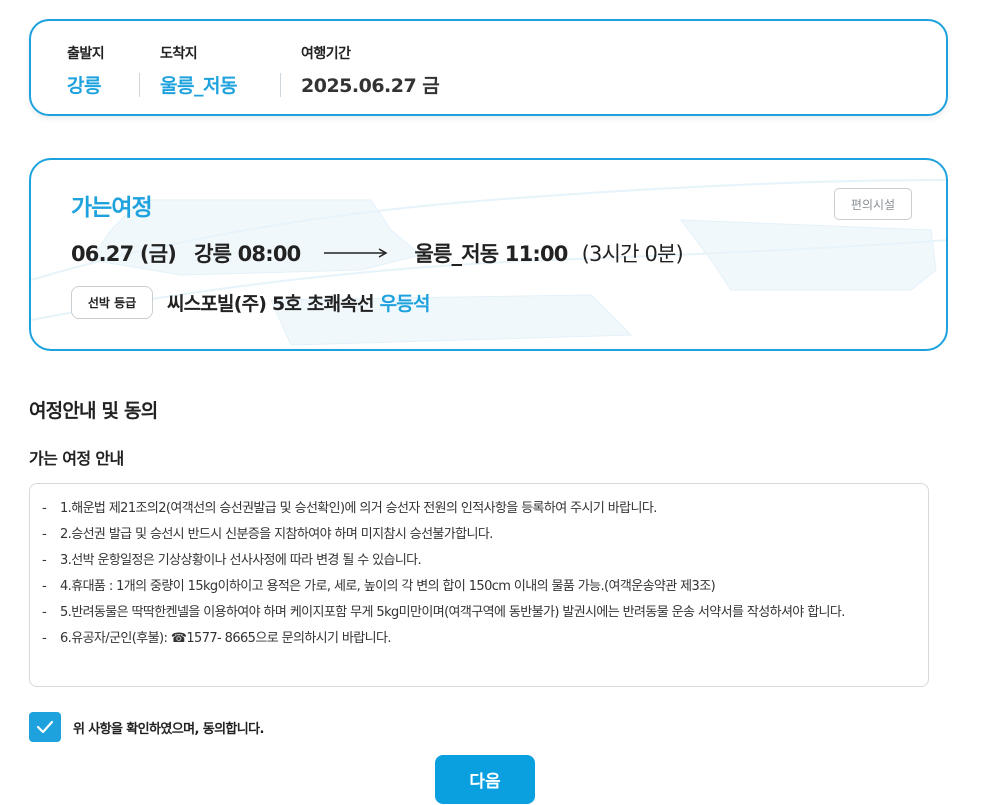 The image size is (986, 805). What do you see at coordinates (270, 304) in the screenshot?
I see `ship-name: 씨스포빌(주) 5호 초쾌속선` at bounding box center [270, 304].